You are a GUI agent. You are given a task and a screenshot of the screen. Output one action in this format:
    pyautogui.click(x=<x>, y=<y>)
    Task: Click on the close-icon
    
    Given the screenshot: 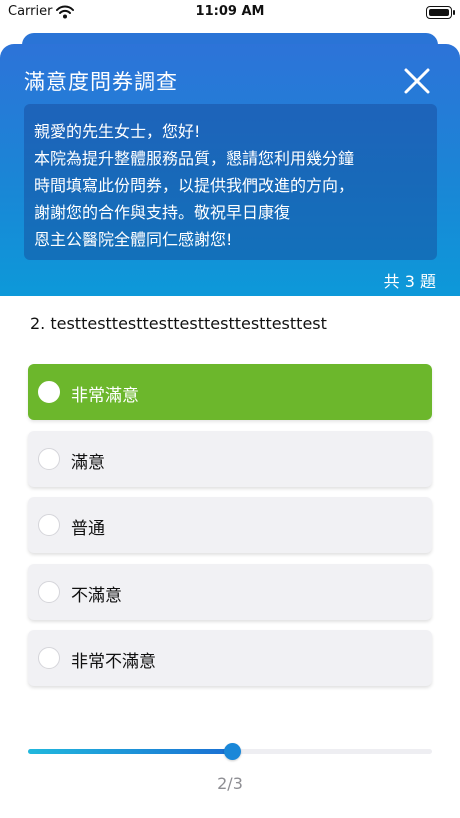 What is the action you would take?
    pyautogui.click(x=417, y=81)
    